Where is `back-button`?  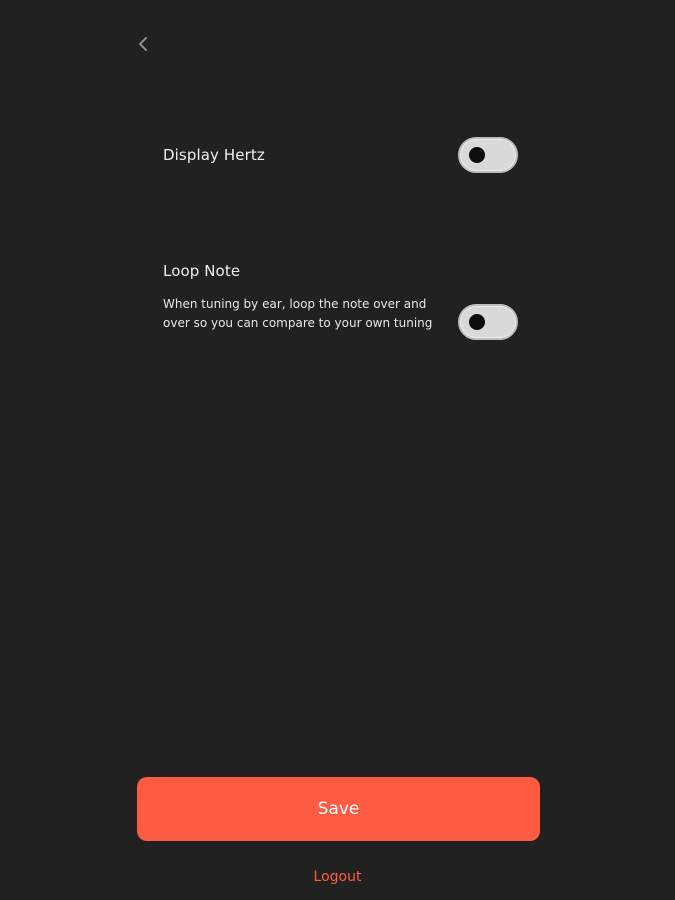 back-button is located at coordinates (143, 44).